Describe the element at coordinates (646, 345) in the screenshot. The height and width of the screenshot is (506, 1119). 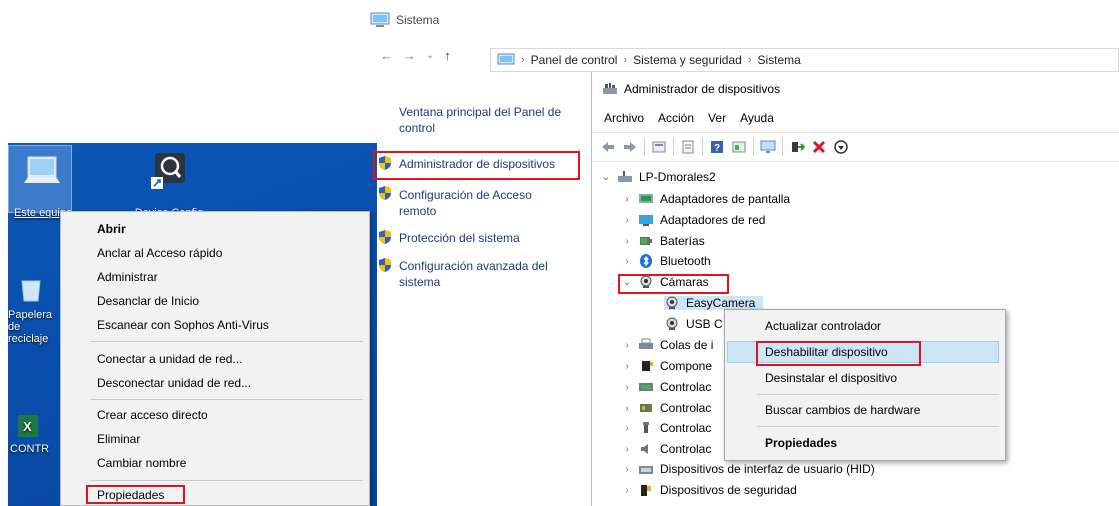
I see `printer-icon` at that location.